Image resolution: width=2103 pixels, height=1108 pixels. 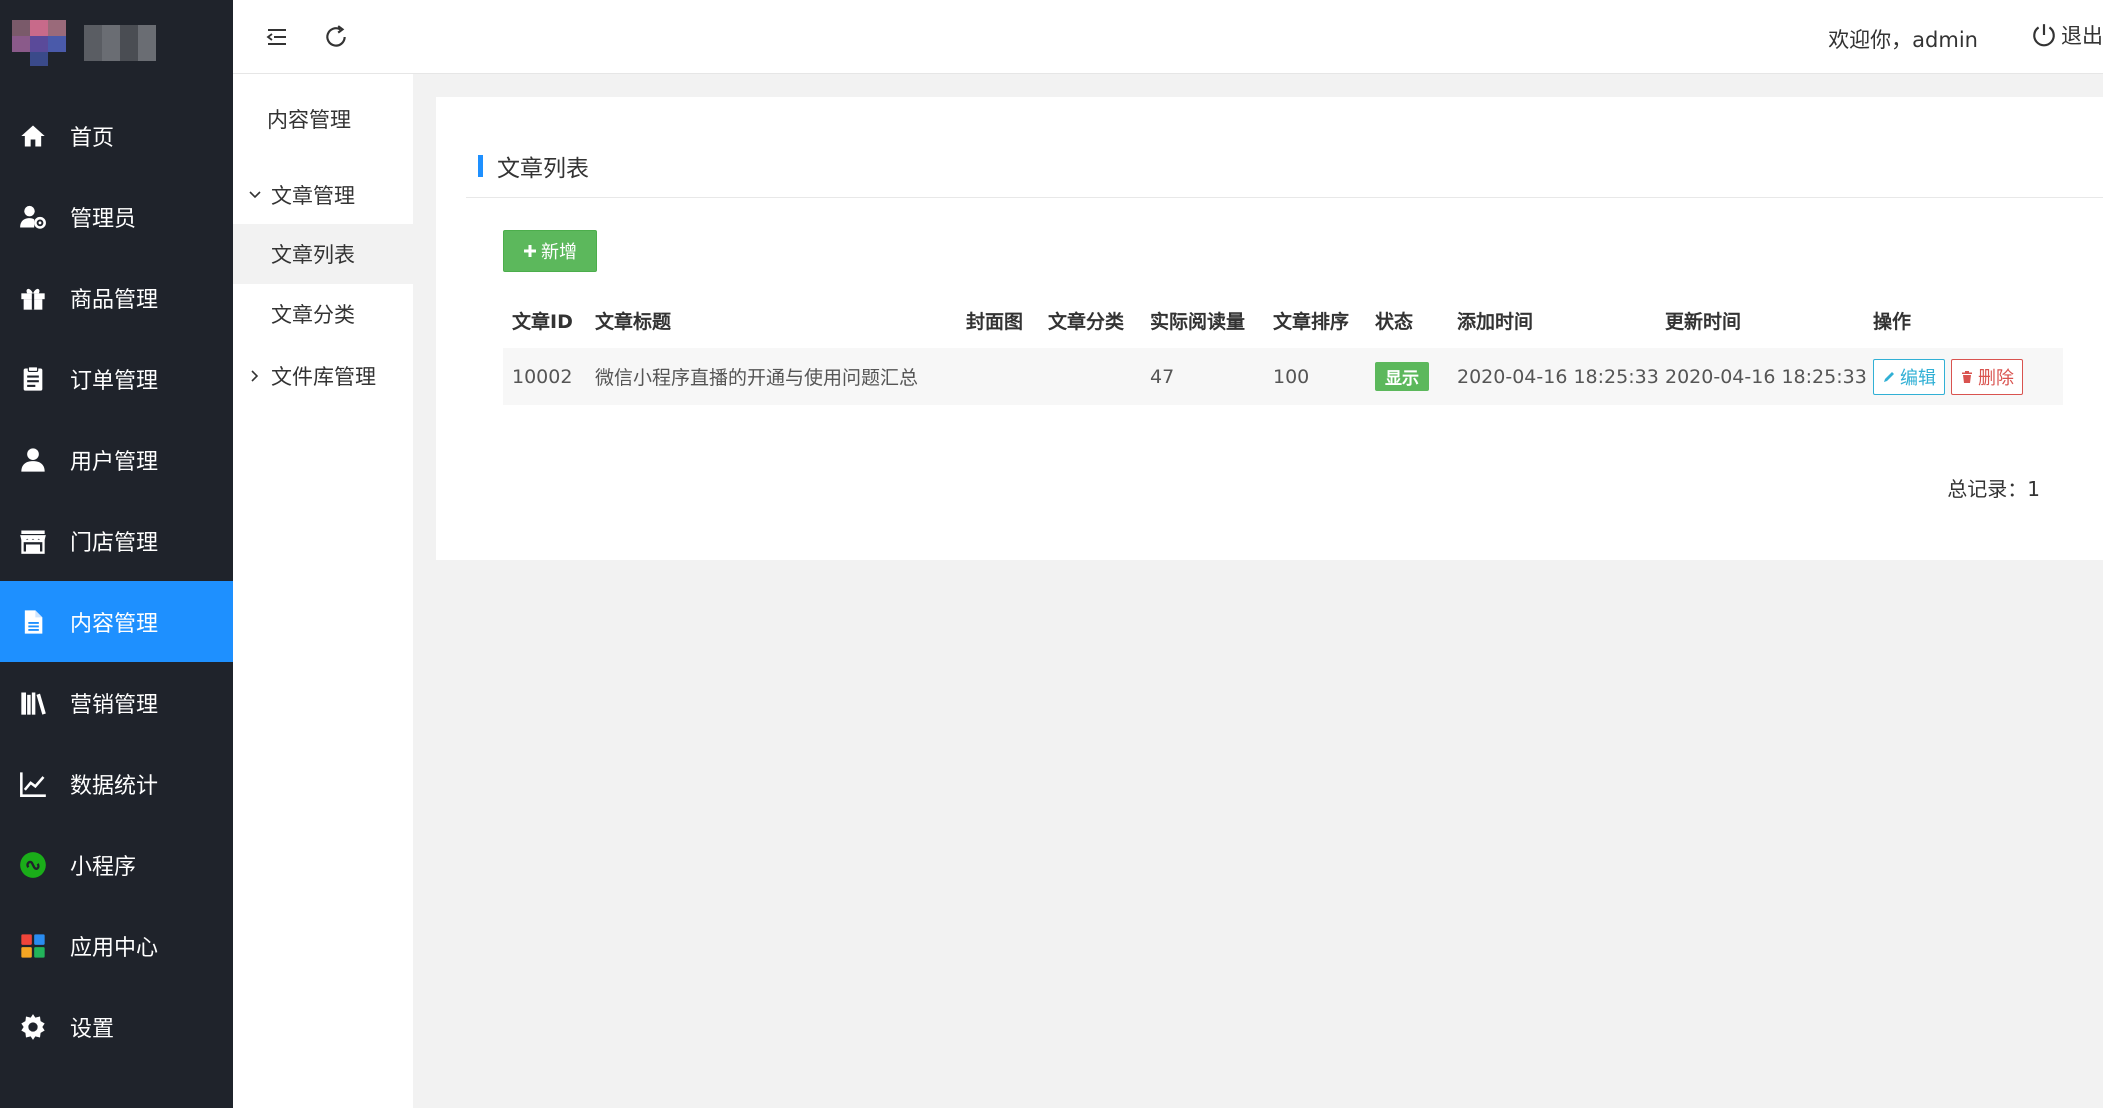 What do you see at coordinates (313, 196) in the screenshot?
I see `sub-group-label: 文章管理` at bounding box center [313, 196].